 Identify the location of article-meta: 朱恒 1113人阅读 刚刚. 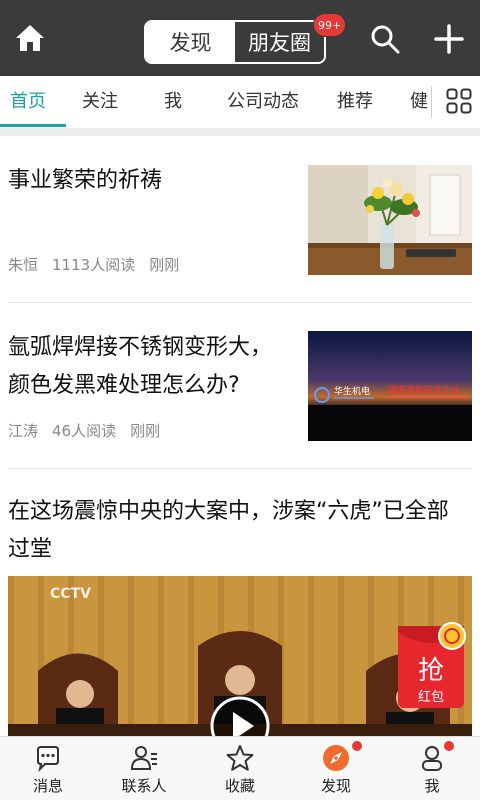
(100, 264).